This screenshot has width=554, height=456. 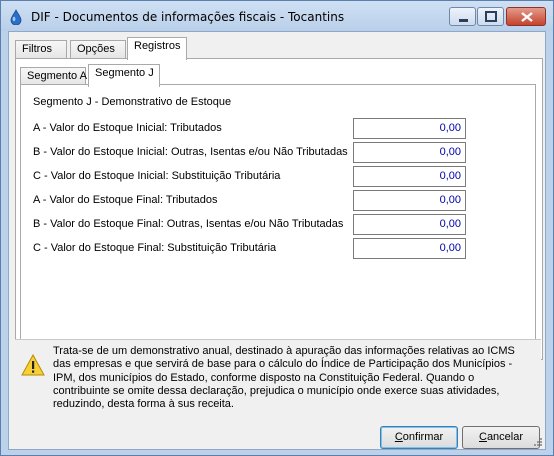 I want to click on tab-registros: Registros, so click(x=157, y=48).